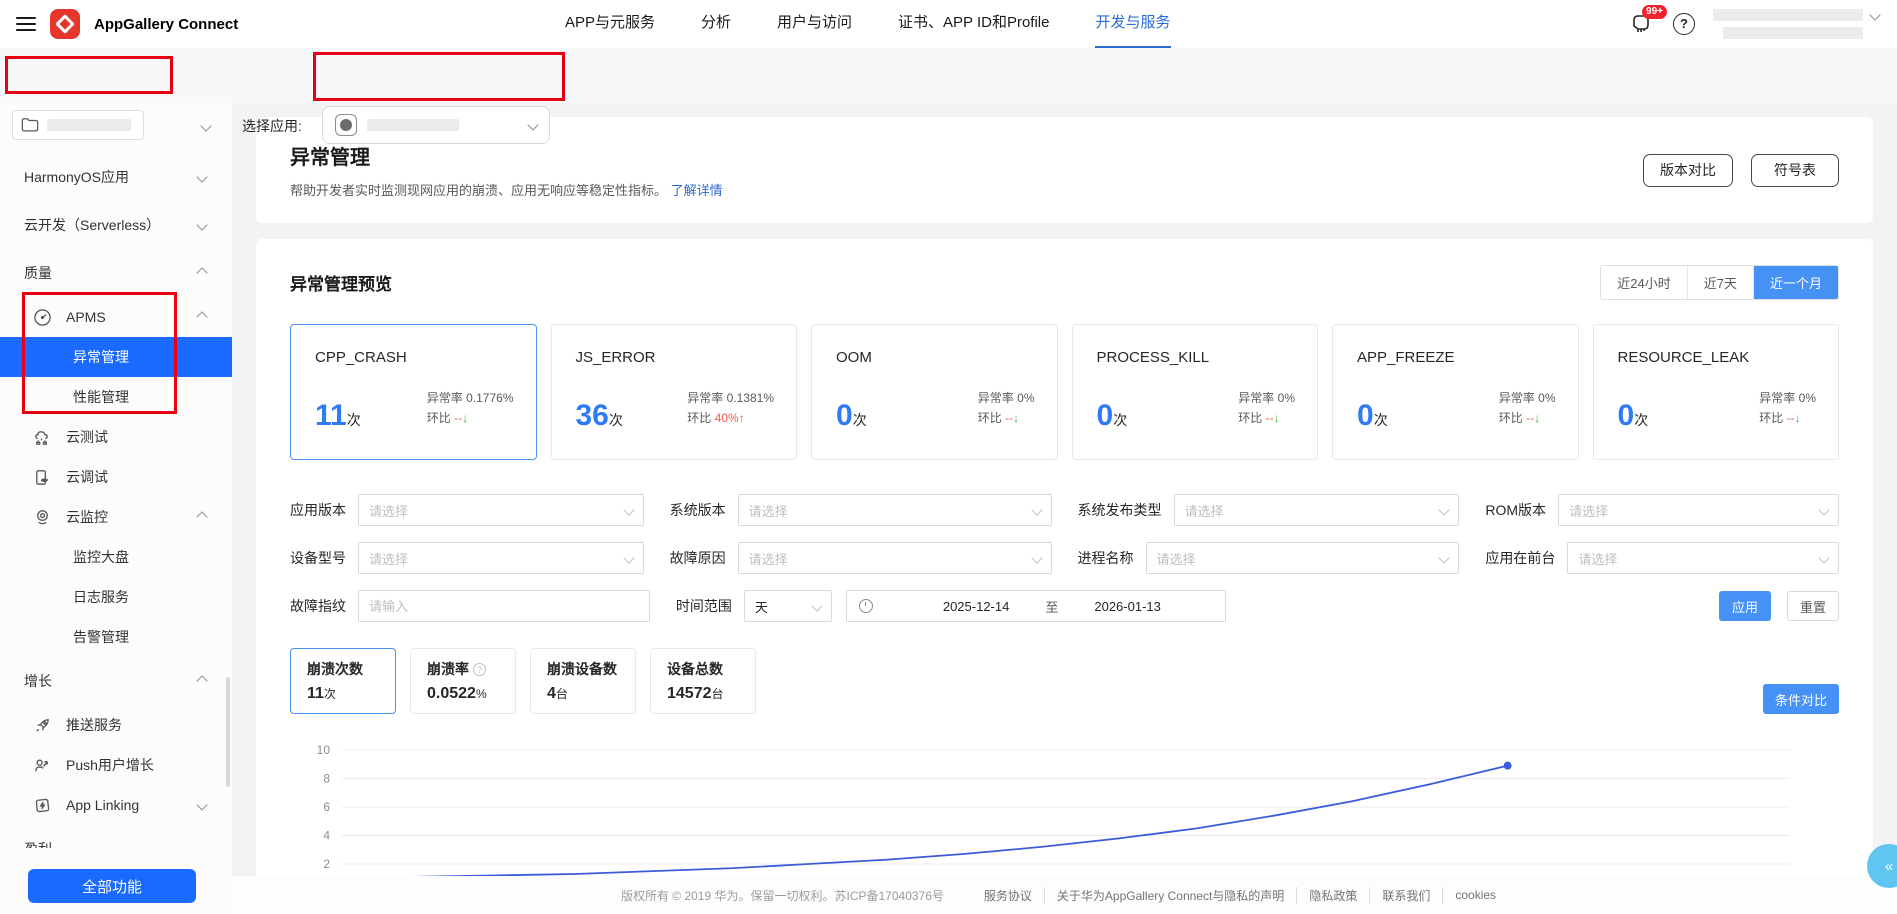  Describe the element at coordinates (272, 126) in the screenshot. I see `choose-app-label: 选择应用:` at that location.